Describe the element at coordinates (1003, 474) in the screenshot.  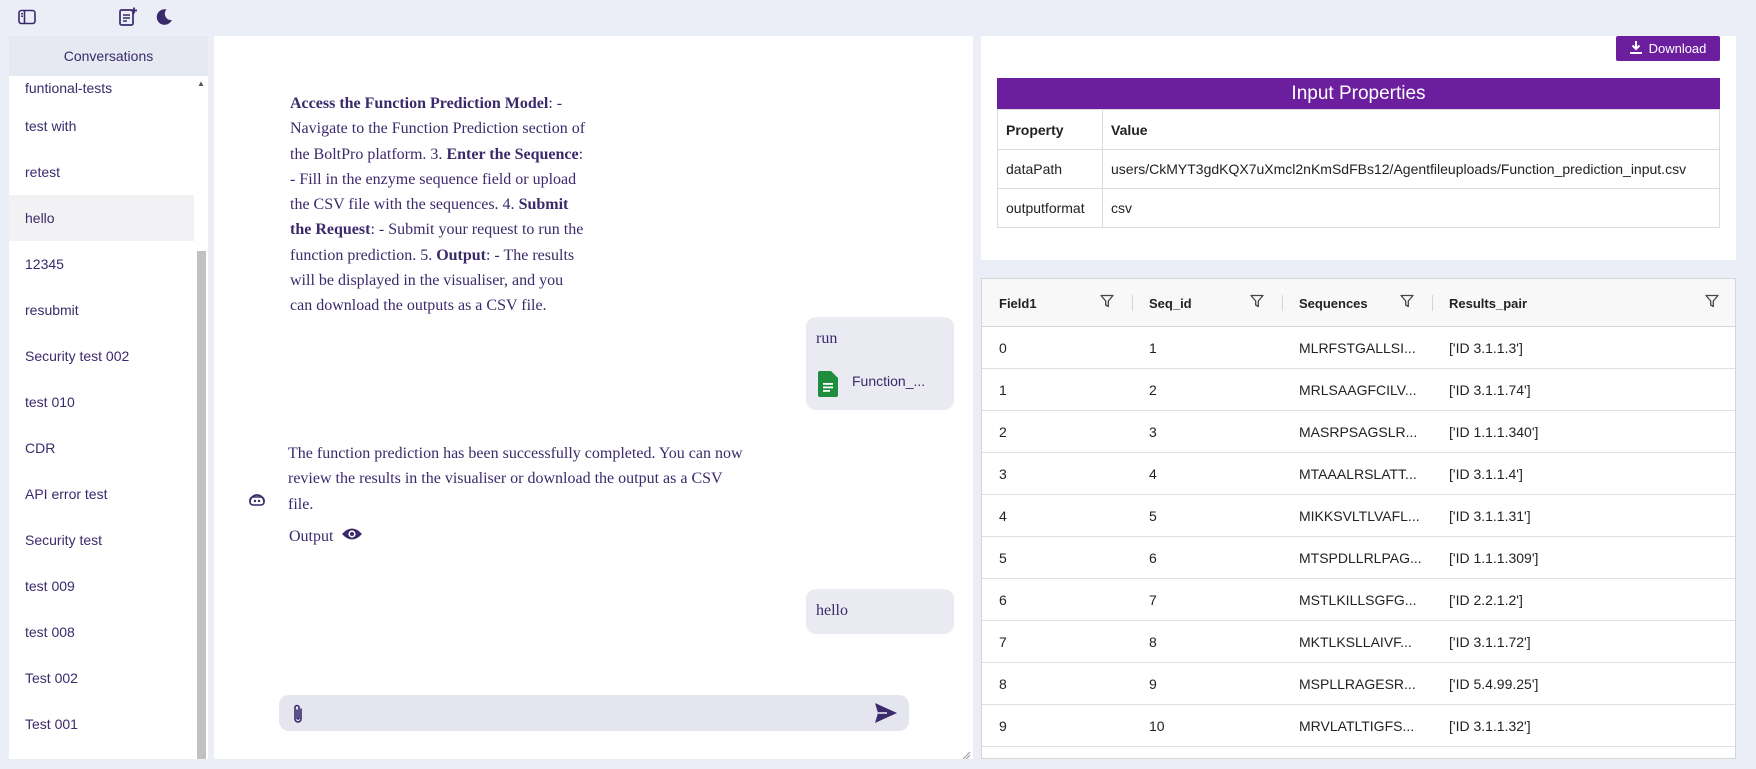
I see `table-cell: 3` at that location.